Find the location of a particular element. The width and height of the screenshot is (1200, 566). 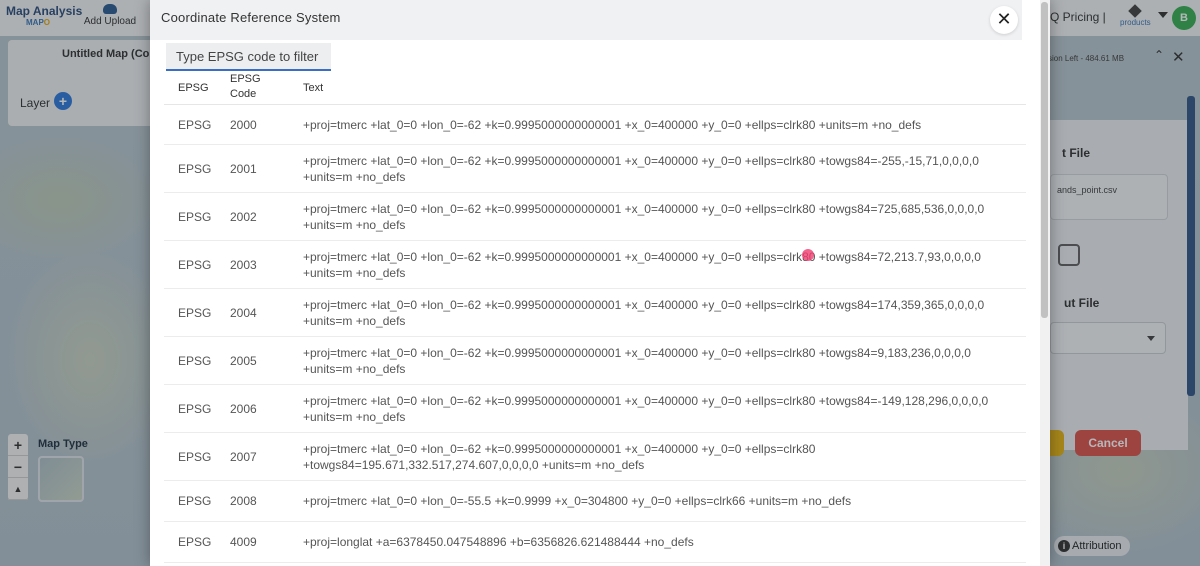

header-epsg: EPSG is located at coordinates (193, 88).